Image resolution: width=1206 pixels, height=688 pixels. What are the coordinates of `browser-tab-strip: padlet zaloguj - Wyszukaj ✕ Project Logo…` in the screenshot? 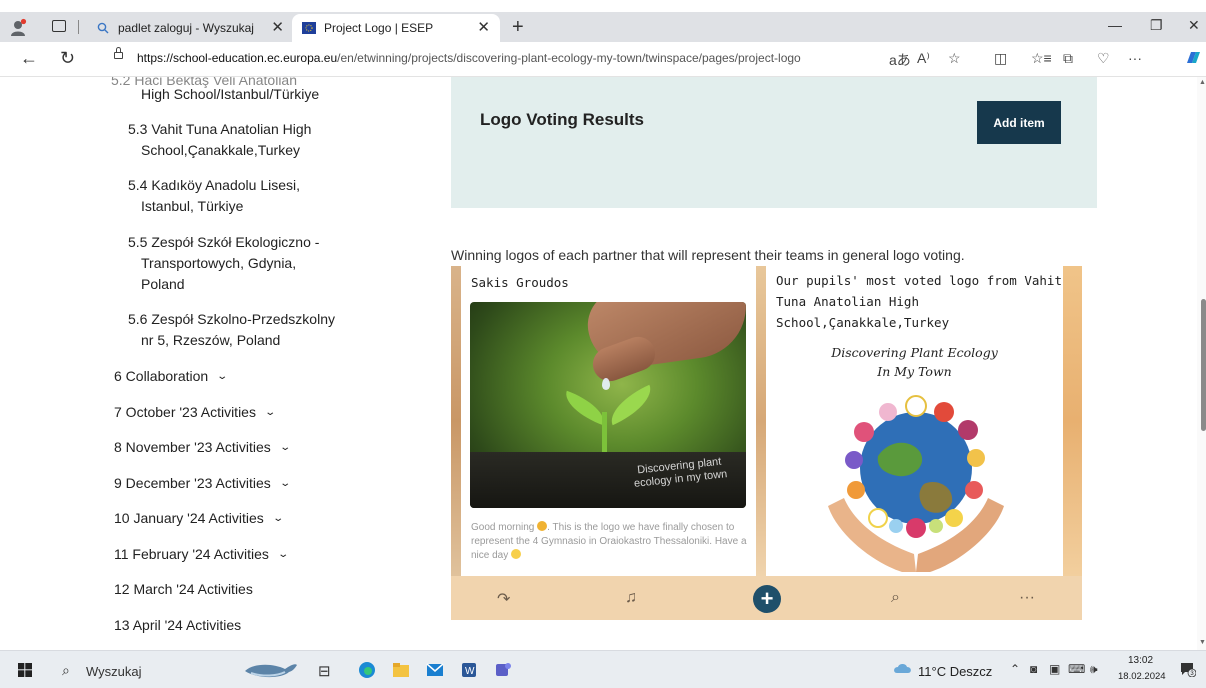 It's located at (603, 27).